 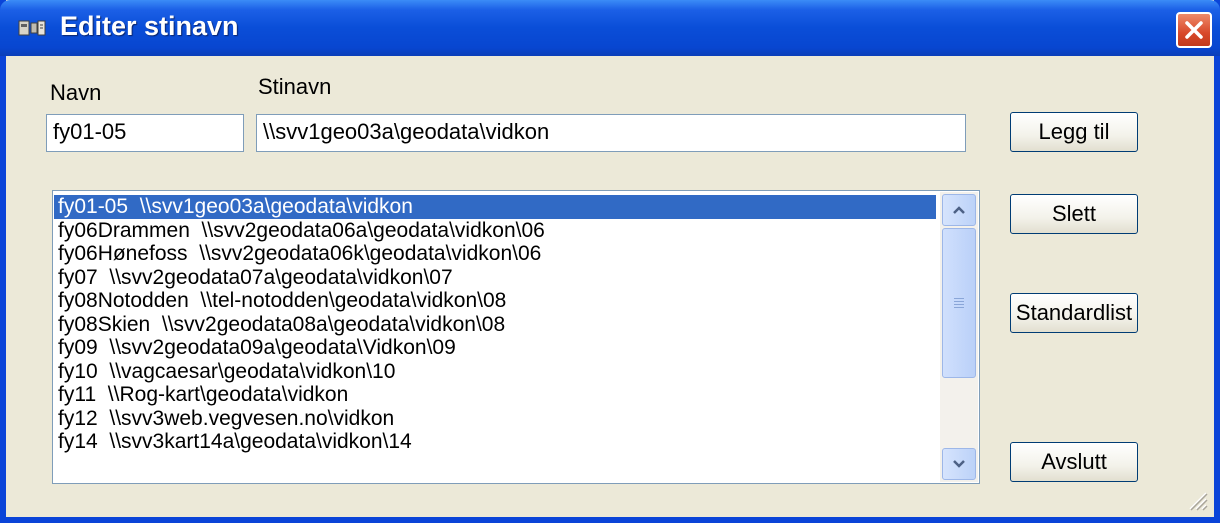 I want to click on vertical-scrollbar, so click(x=959, y=337).